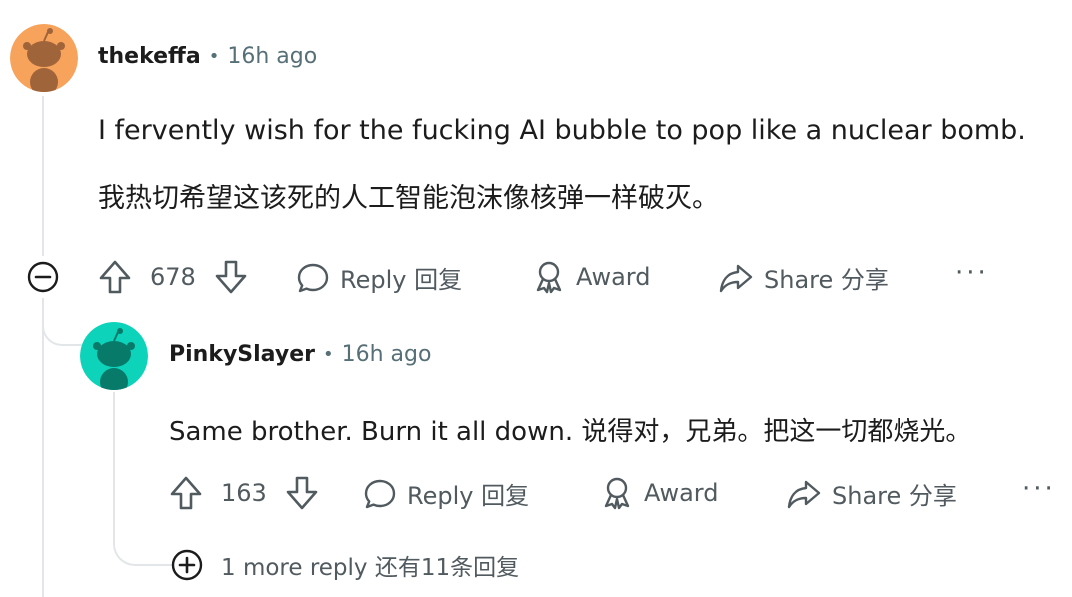  I want to click on award-button: Award, so click(591, 277).